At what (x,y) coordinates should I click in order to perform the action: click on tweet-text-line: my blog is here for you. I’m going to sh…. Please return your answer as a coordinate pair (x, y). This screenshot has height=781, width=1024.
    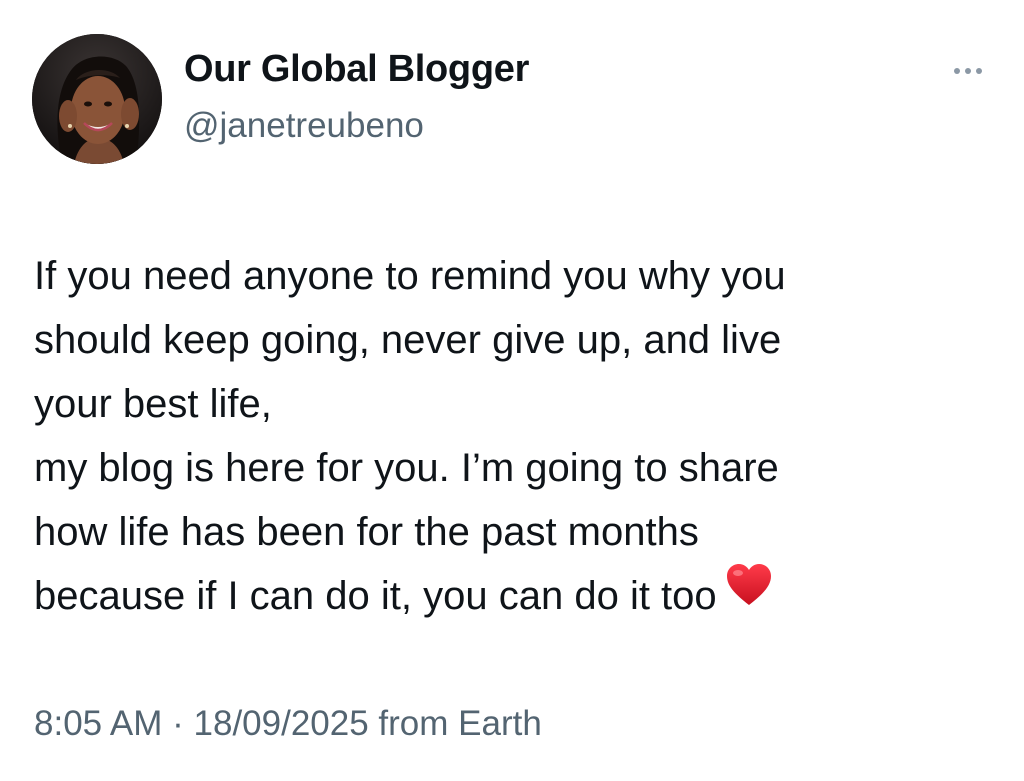
    Looking at the image, I should click on (406, 468).